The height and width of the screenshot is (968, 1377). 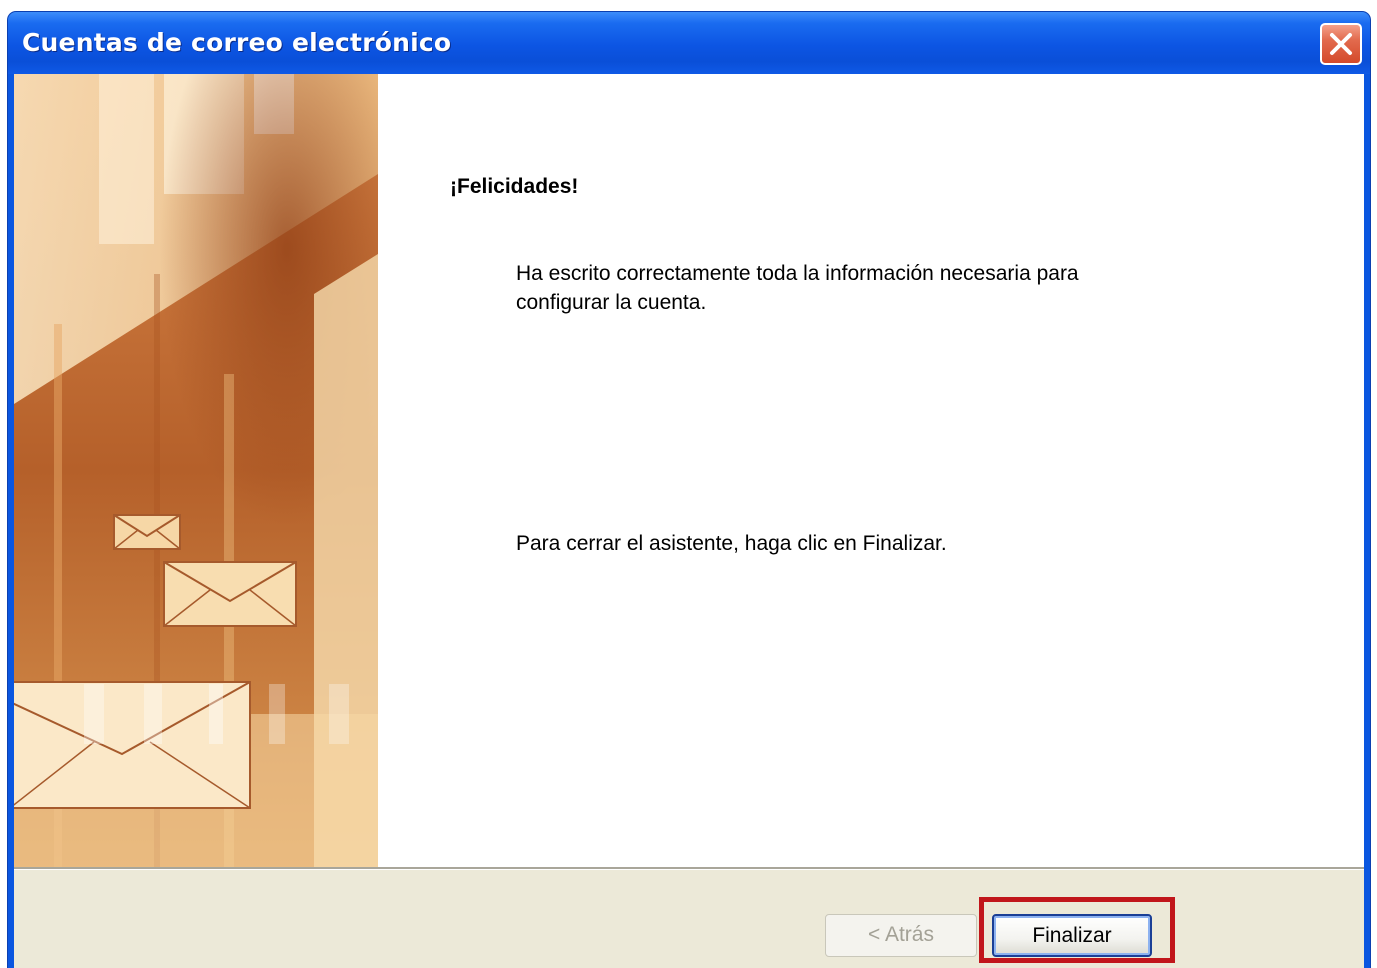 What do you see at coordinates (901, 935) in the screenshot?
I see `back-button: < Atrás` at bounding box center [901, 935].